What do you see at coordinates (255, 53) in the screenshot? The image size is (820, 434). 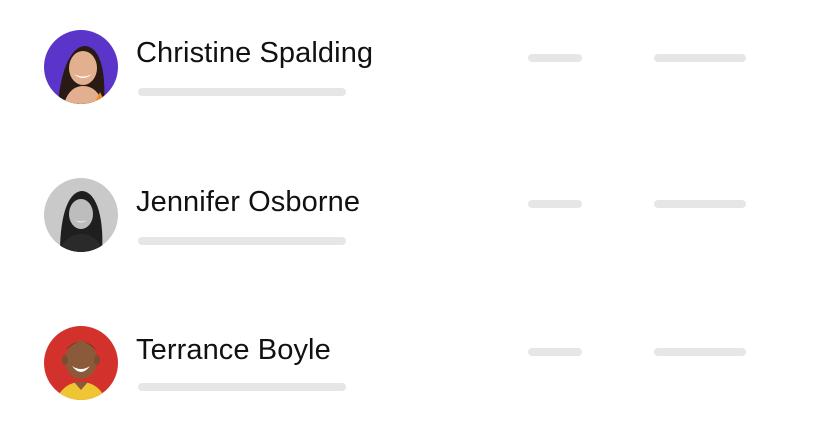 I see `contact-name: Christine Spalding` at bounding box center [255, 53].